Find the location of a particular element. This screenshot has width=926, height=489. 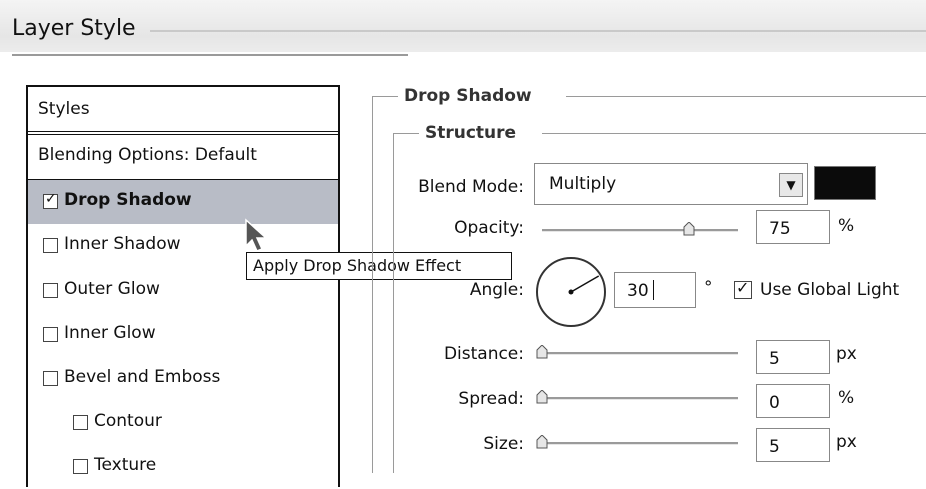

distance-input: 5 is located at coordinates (793, 357).